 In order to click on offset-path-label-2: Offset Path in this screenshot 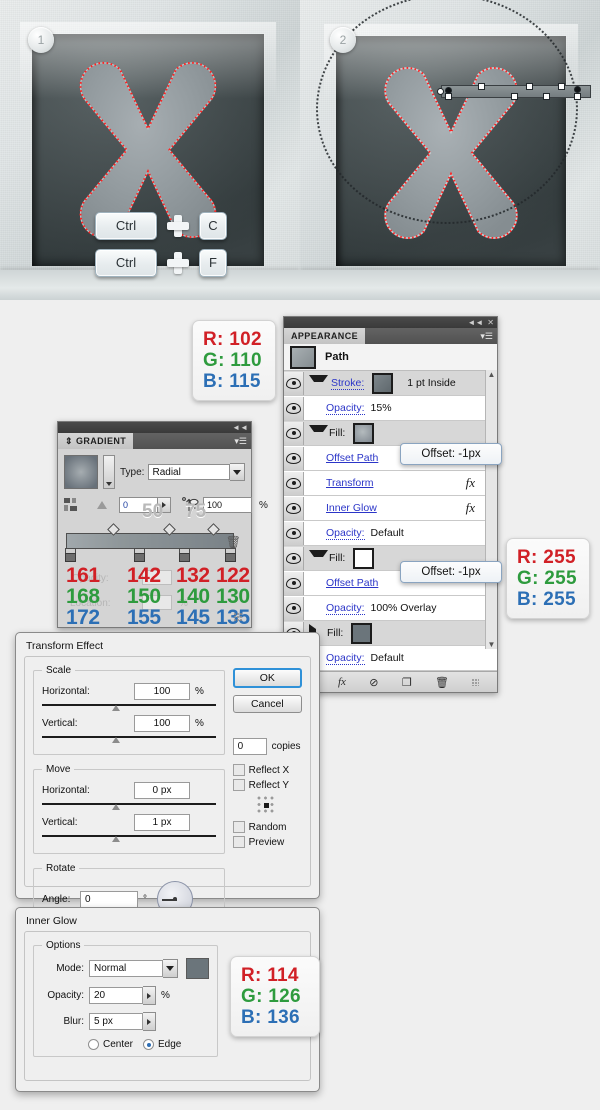, I will do `click(352, 583)`.